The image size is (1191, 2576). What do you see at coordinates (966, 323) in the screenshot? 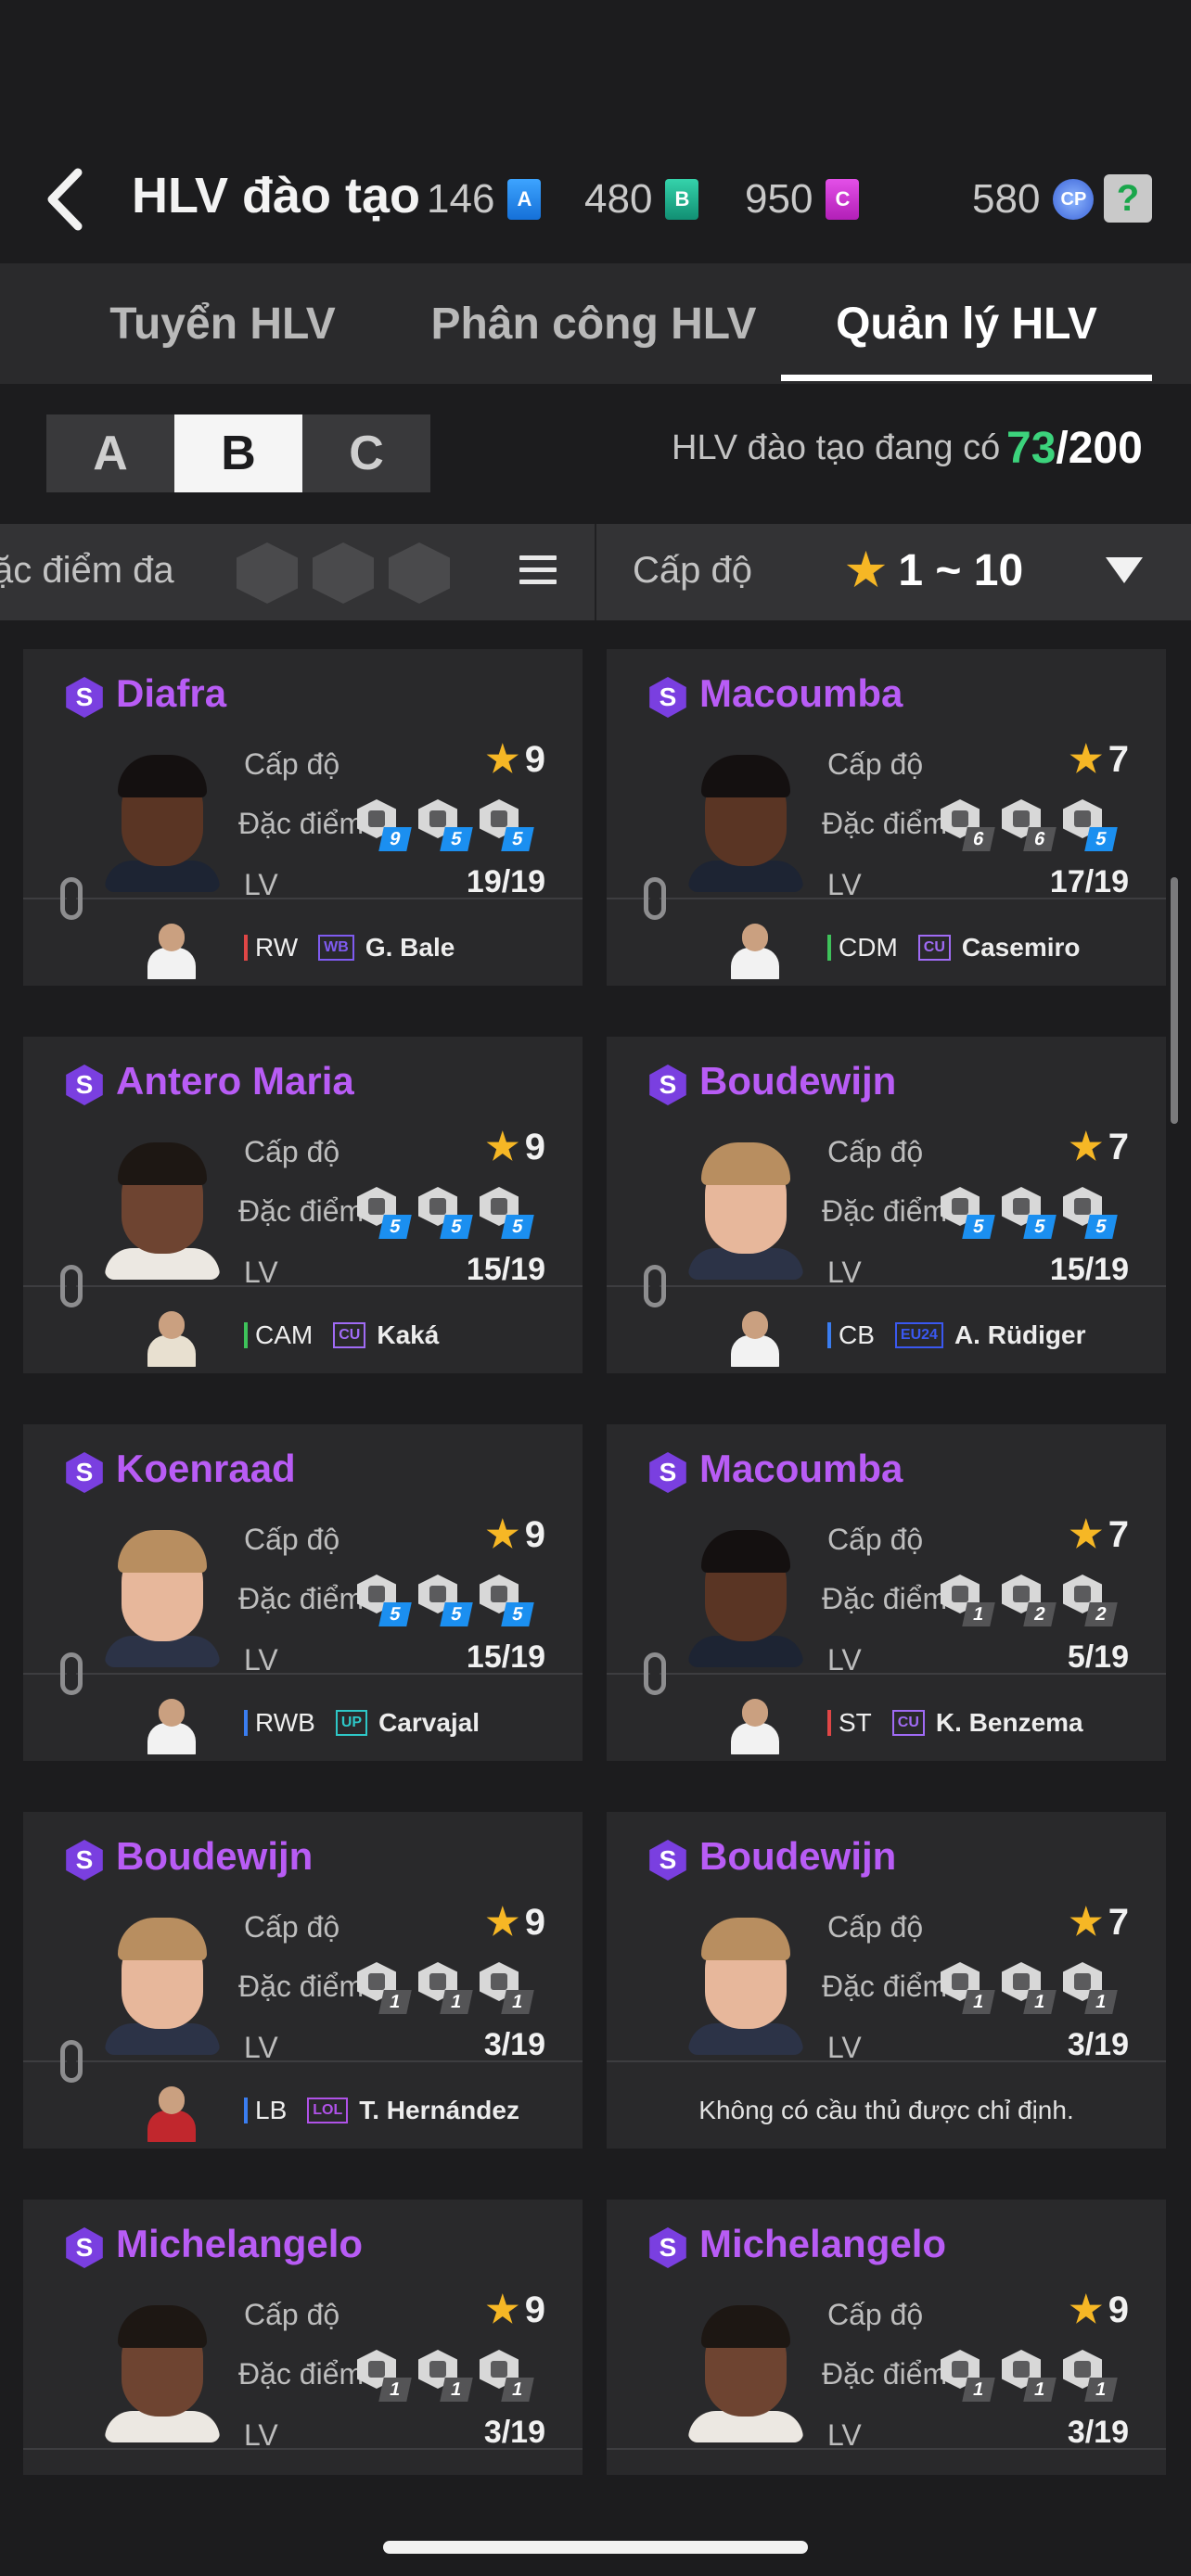
I see `tab-manage-coach: Quản lý HLV` at bounding box center [966, 323].